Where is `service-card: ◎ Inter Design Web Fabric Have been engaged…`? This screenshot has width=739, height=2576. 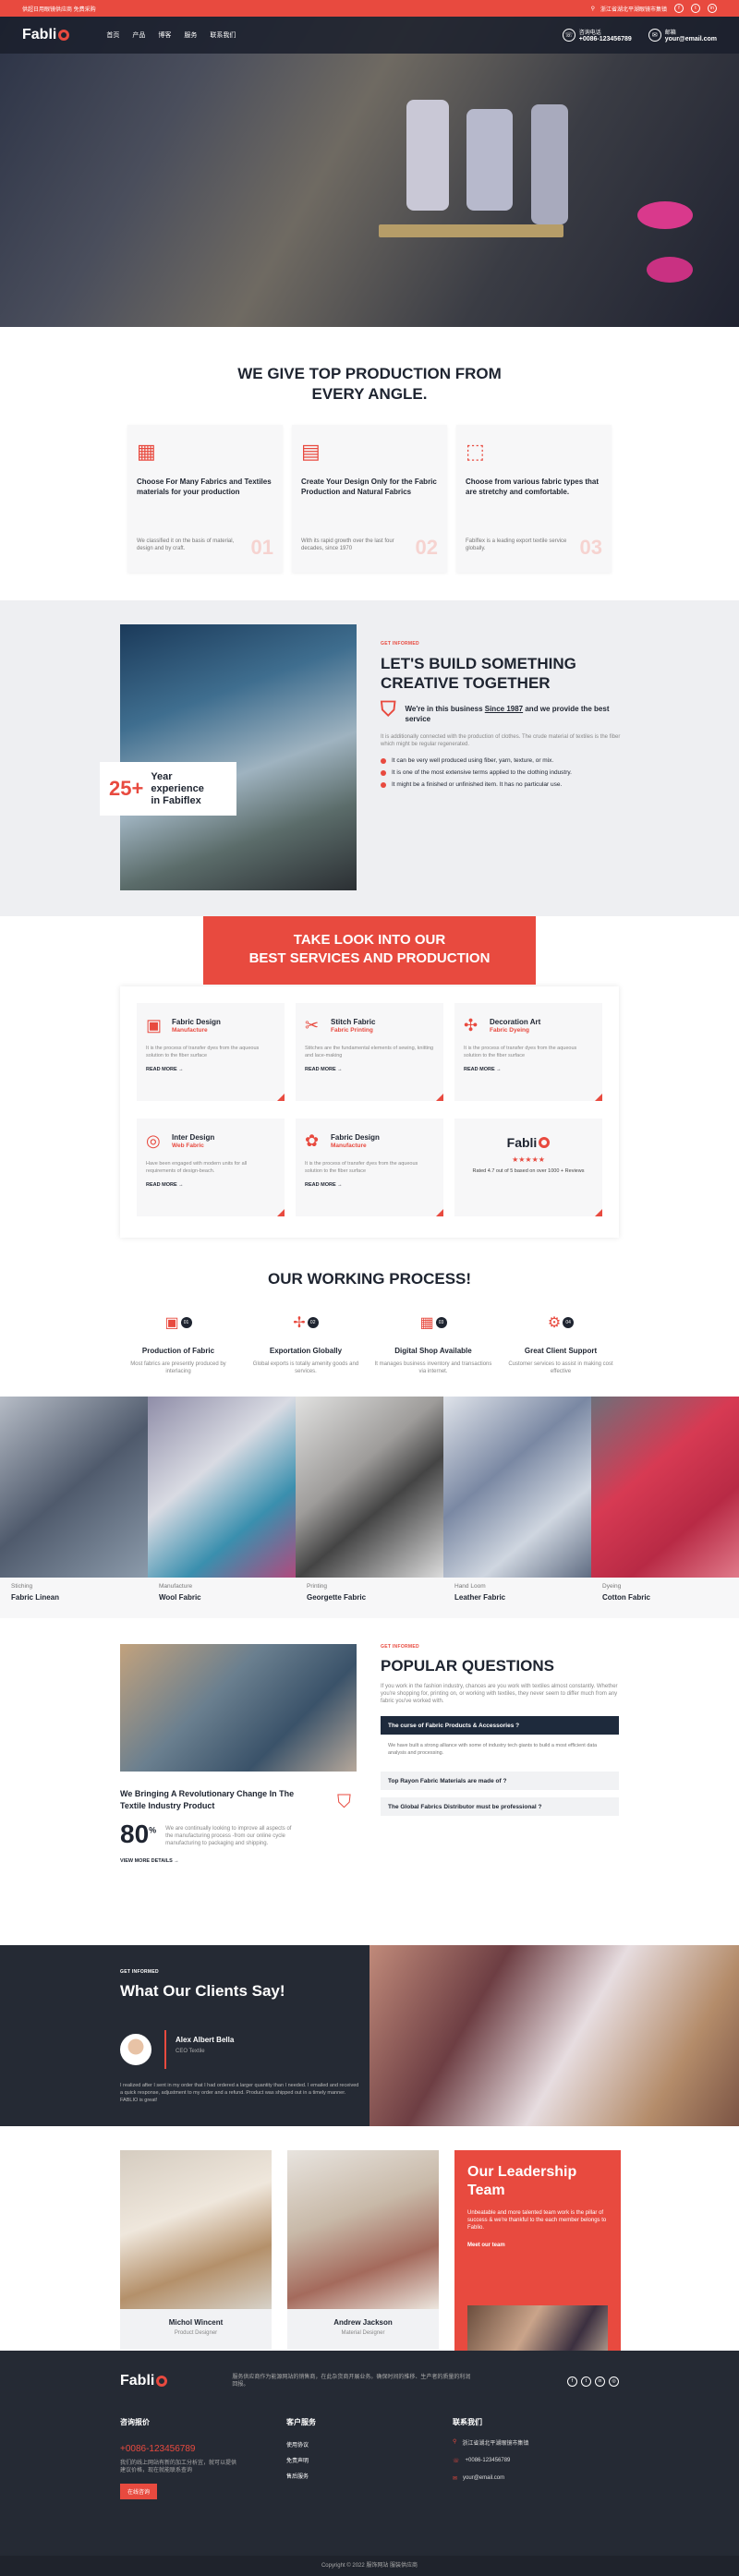
service-card: ◎ Inter Design Web Fabric Have been engaged… is located at coordinates (211, 1167).